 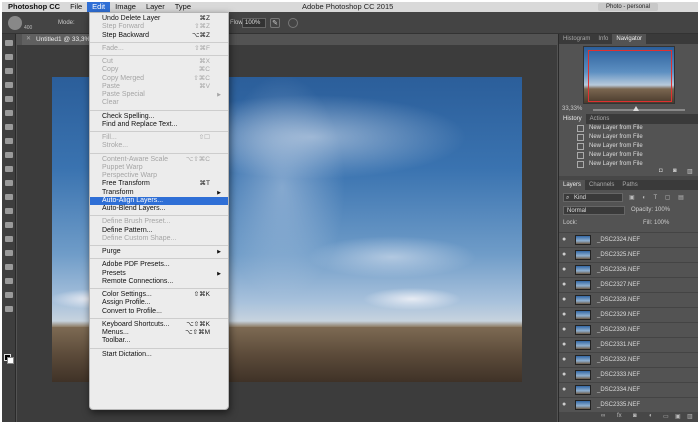 I want to click on tab-info: Info, so click(x=603, y=39).